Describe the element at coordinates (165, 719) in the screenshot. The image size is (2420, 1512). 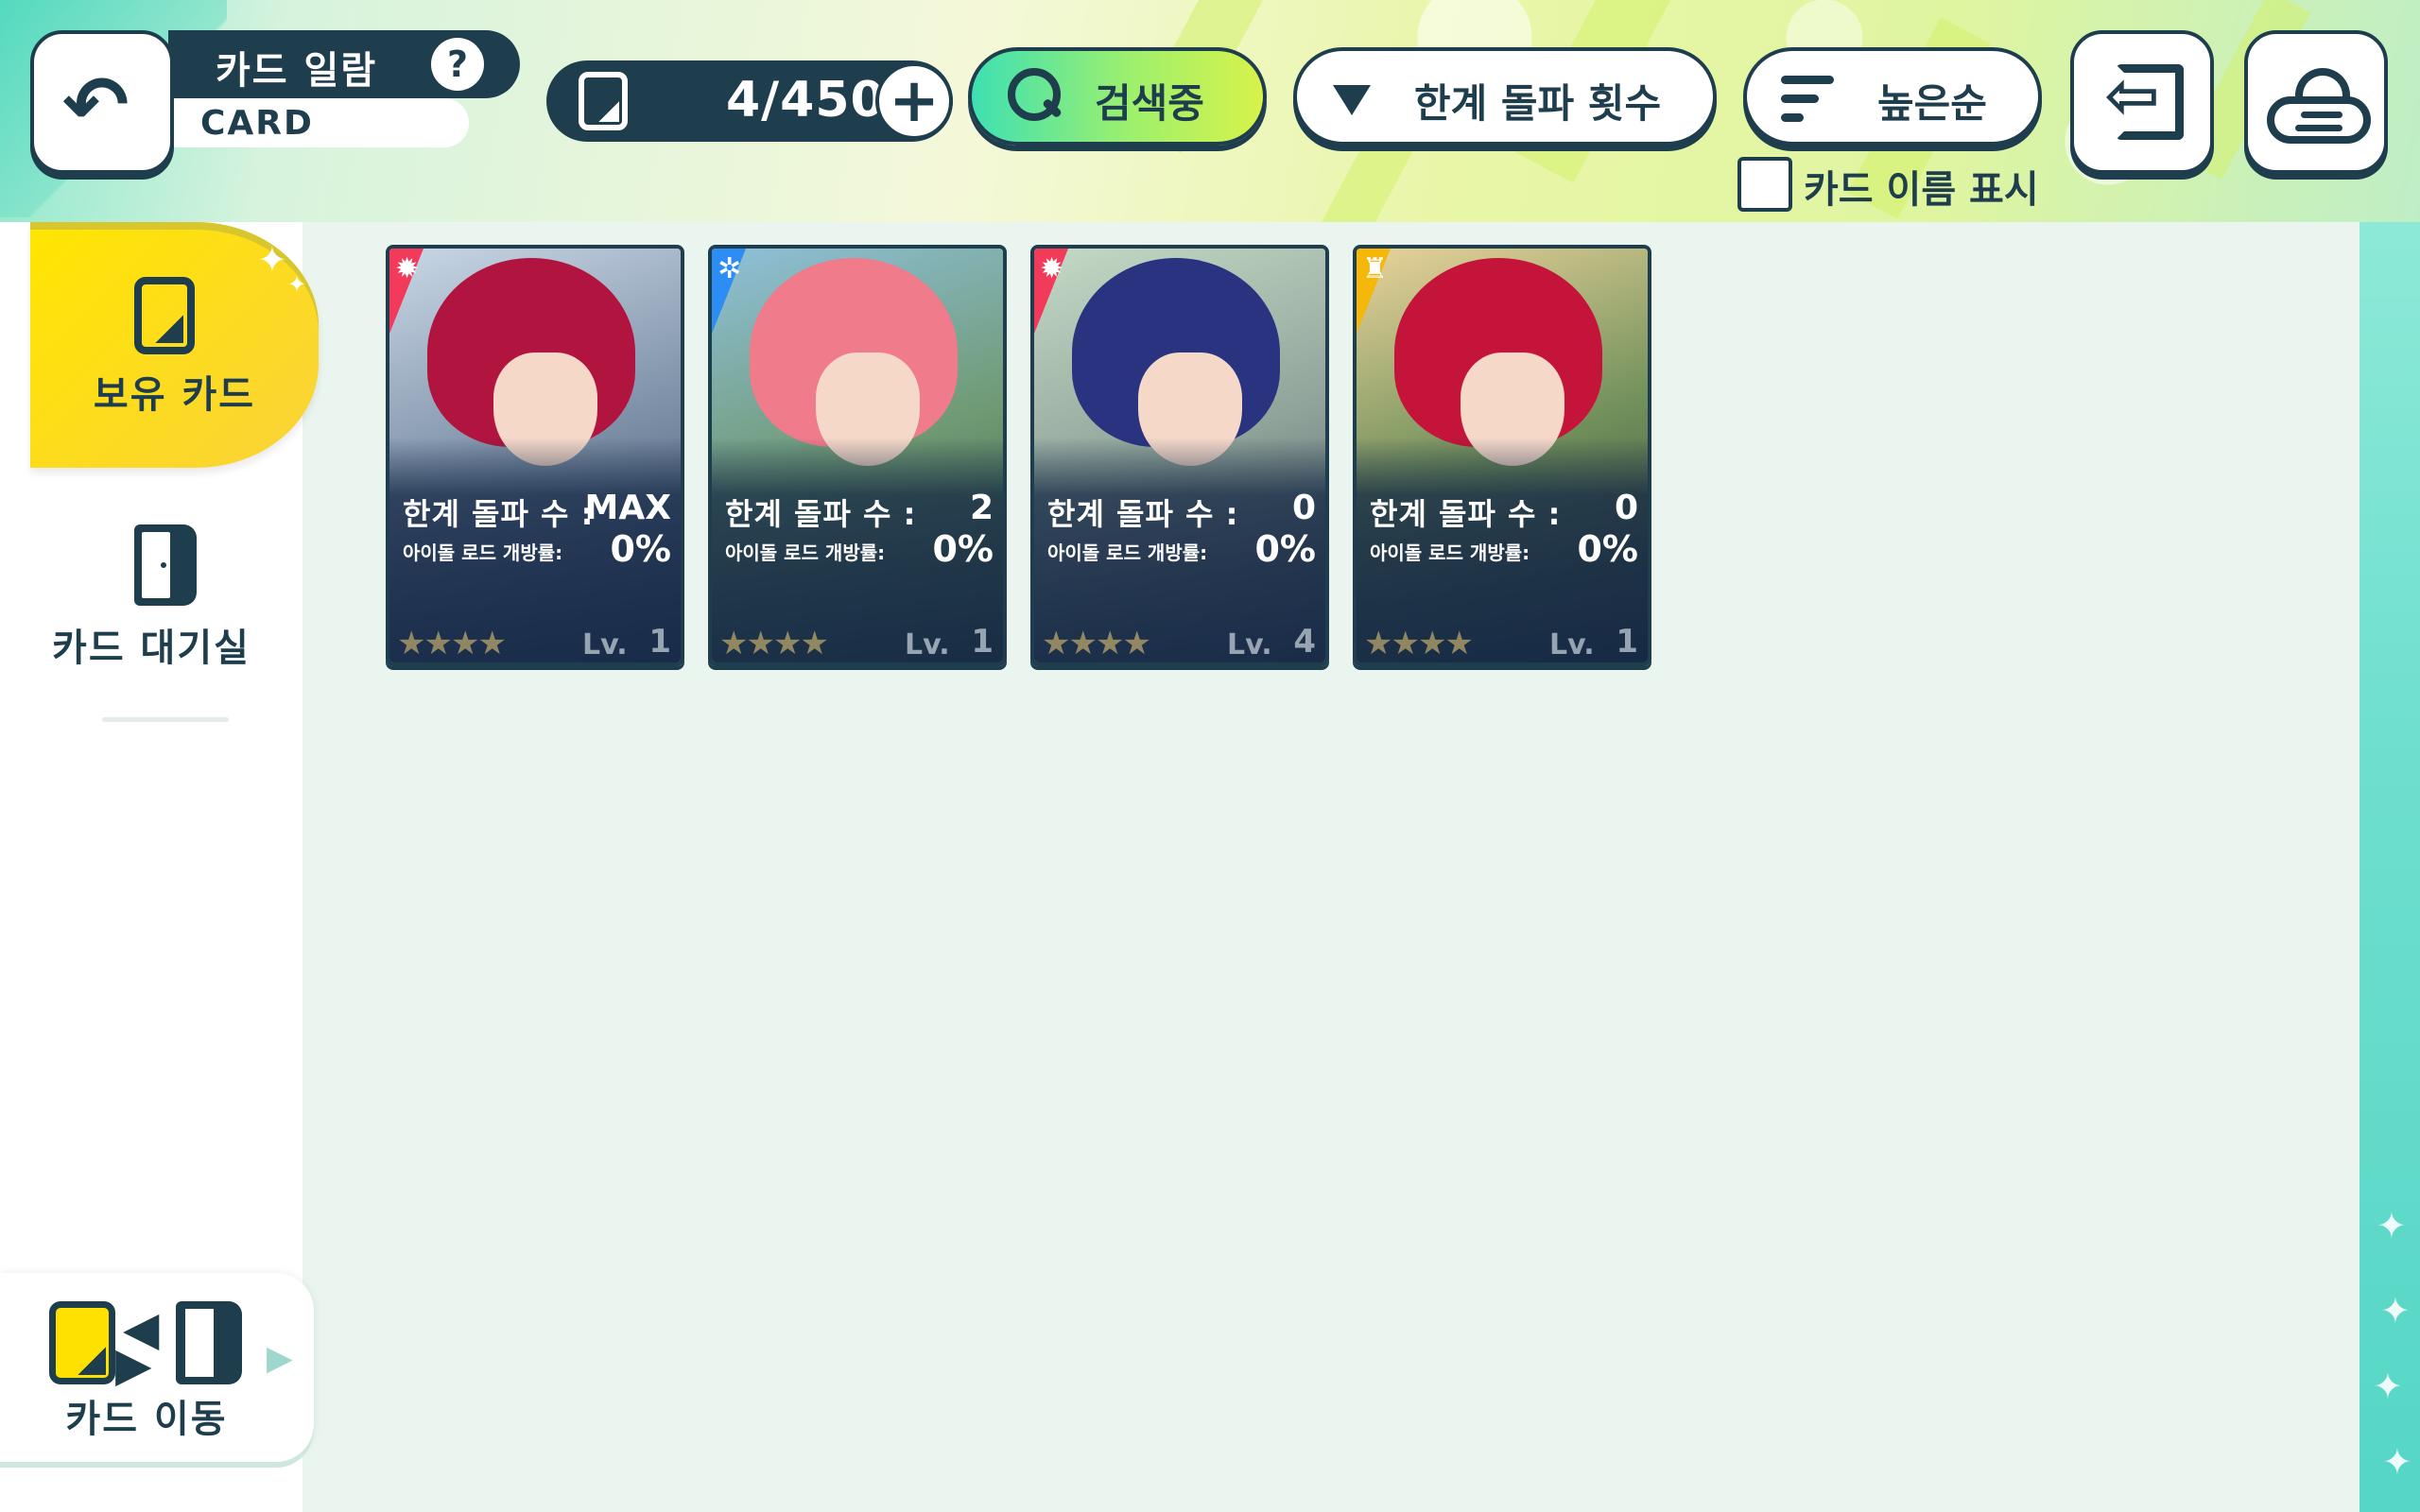
I see `sidebar-divider` at that location.